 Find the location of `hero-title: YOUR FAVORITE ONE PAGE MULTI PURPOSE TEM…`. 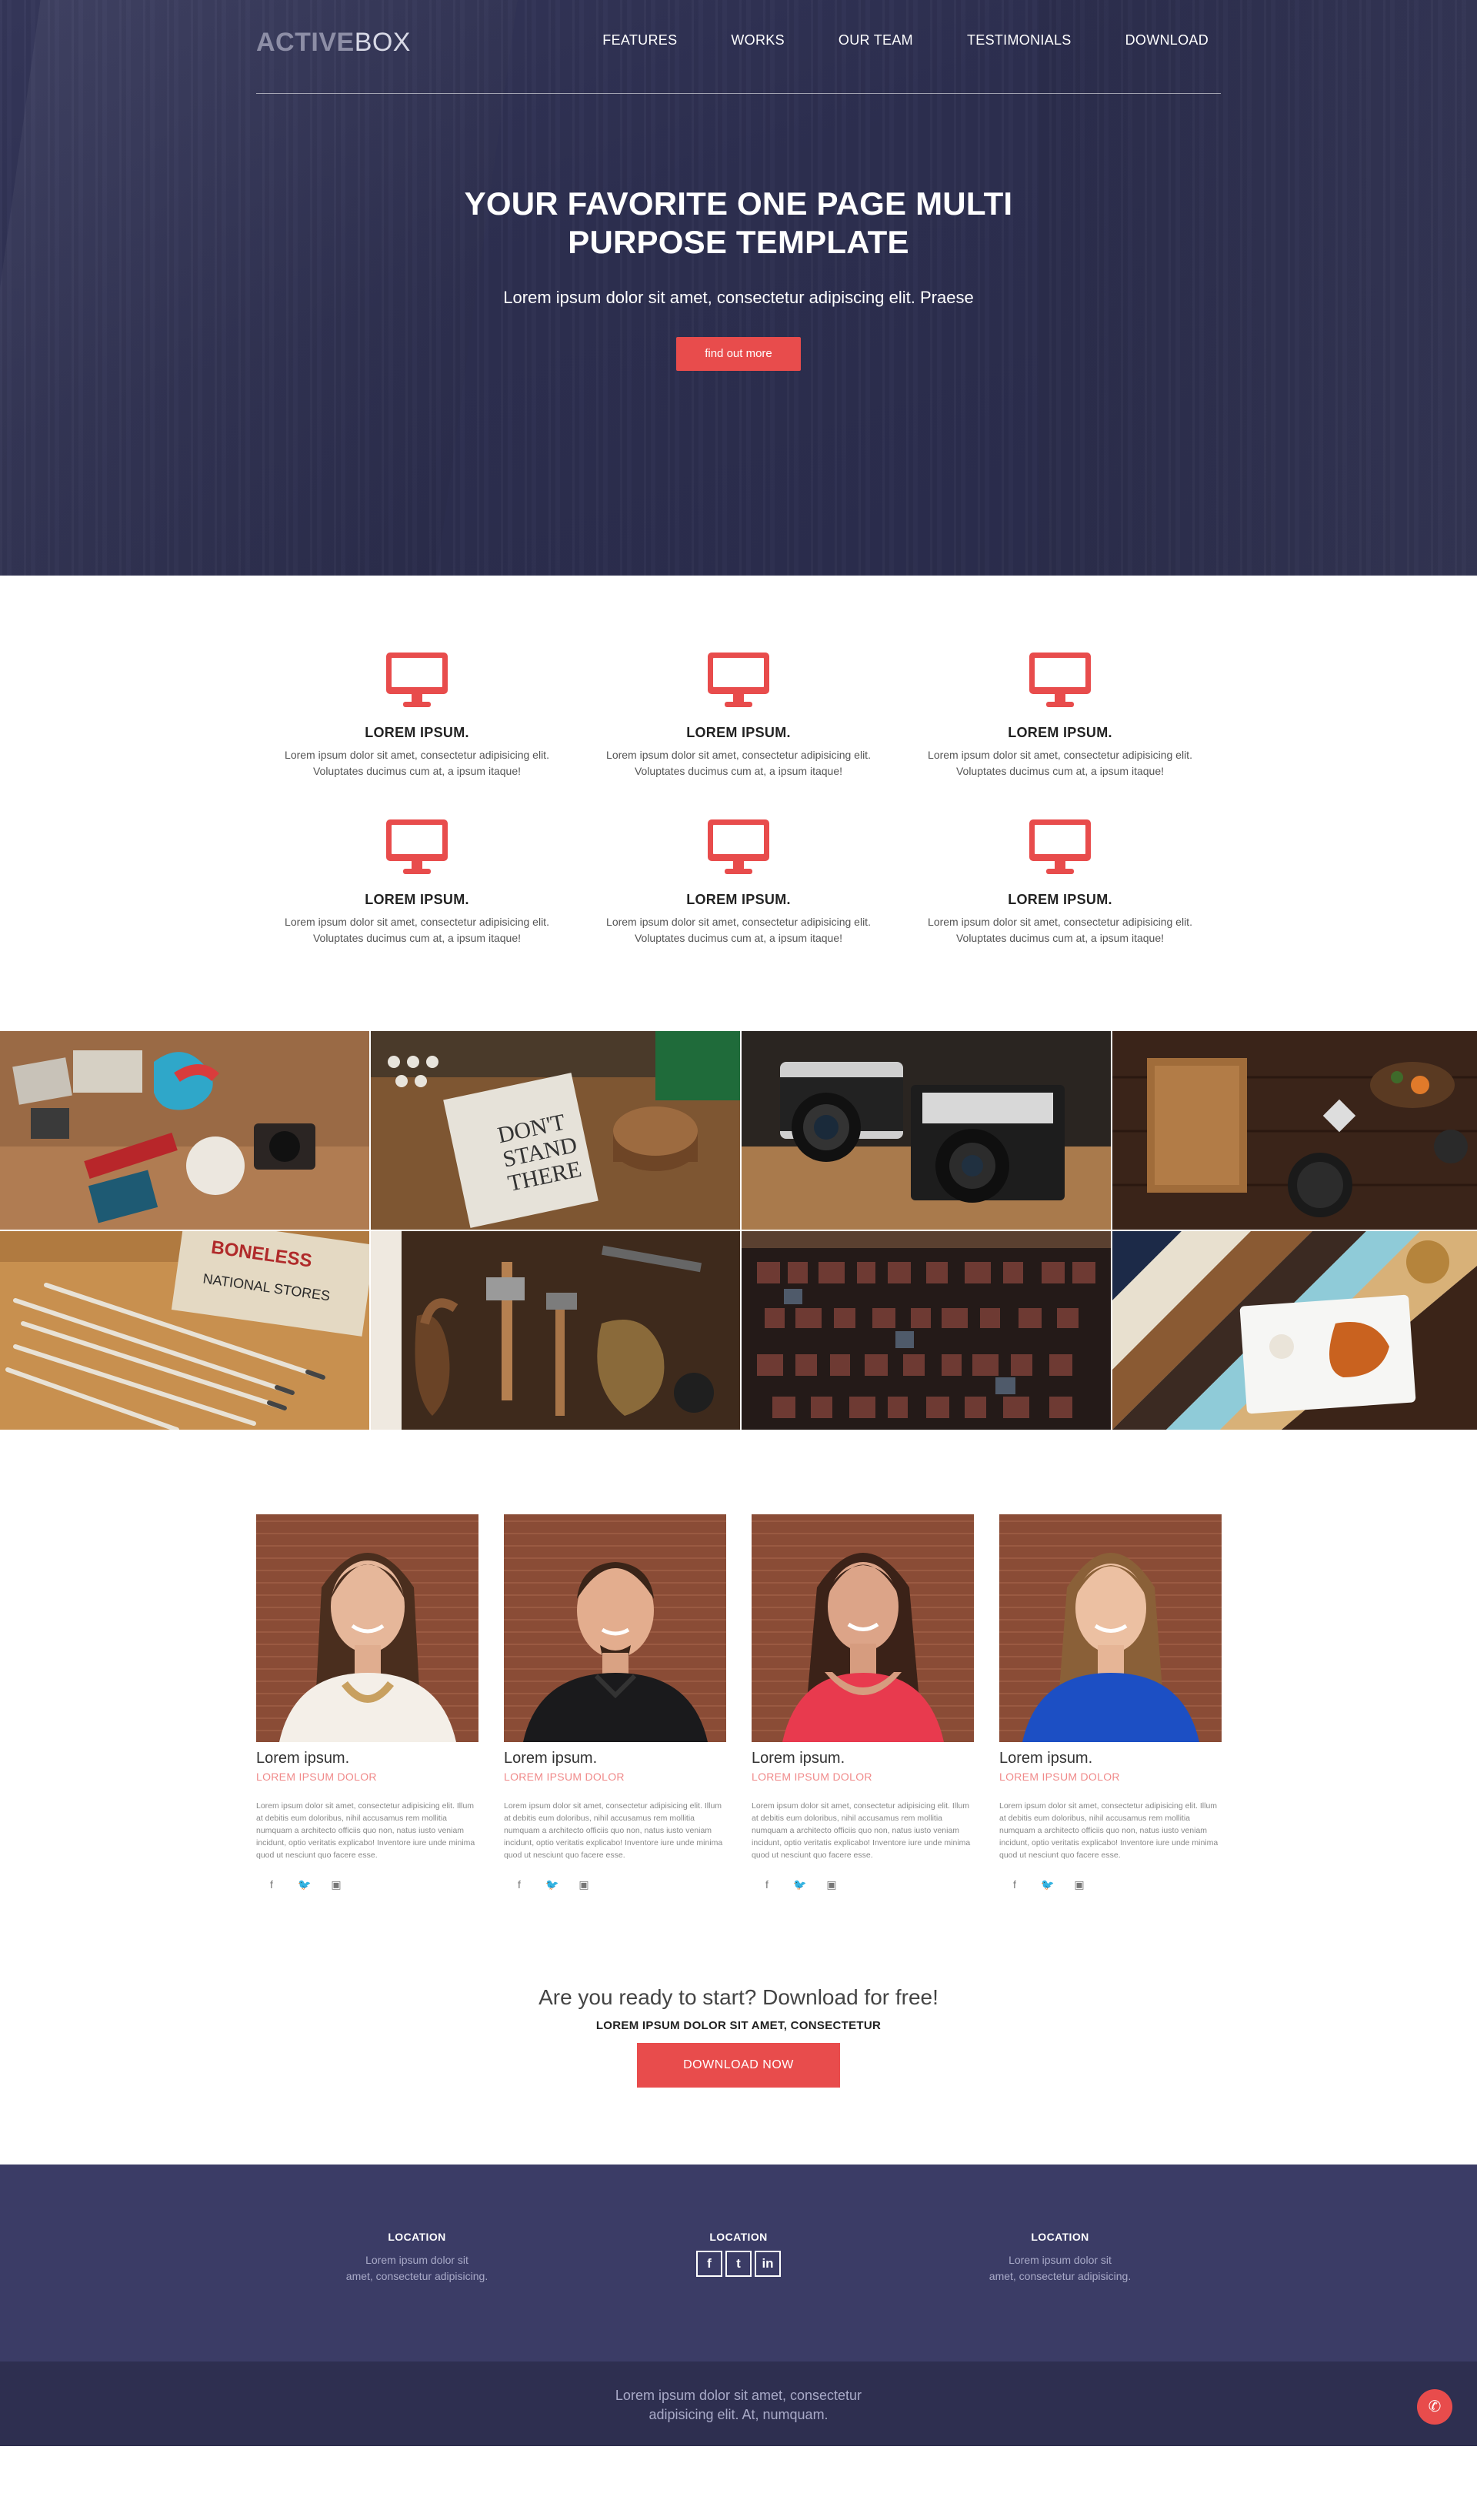

hero-title: YOUR FAVORITE ONE PAGE MULTI PURPOSE TEM… is located at coordinates (738, 223).